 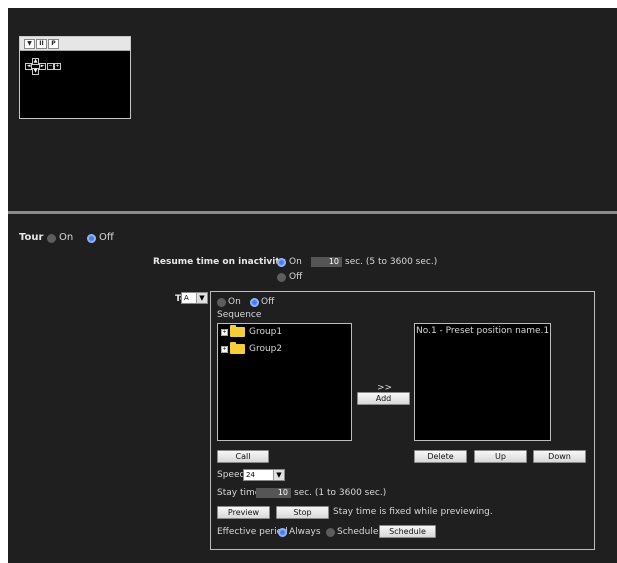 I want to click on speed-select: 24 ▼, so click(x=264, y=475).